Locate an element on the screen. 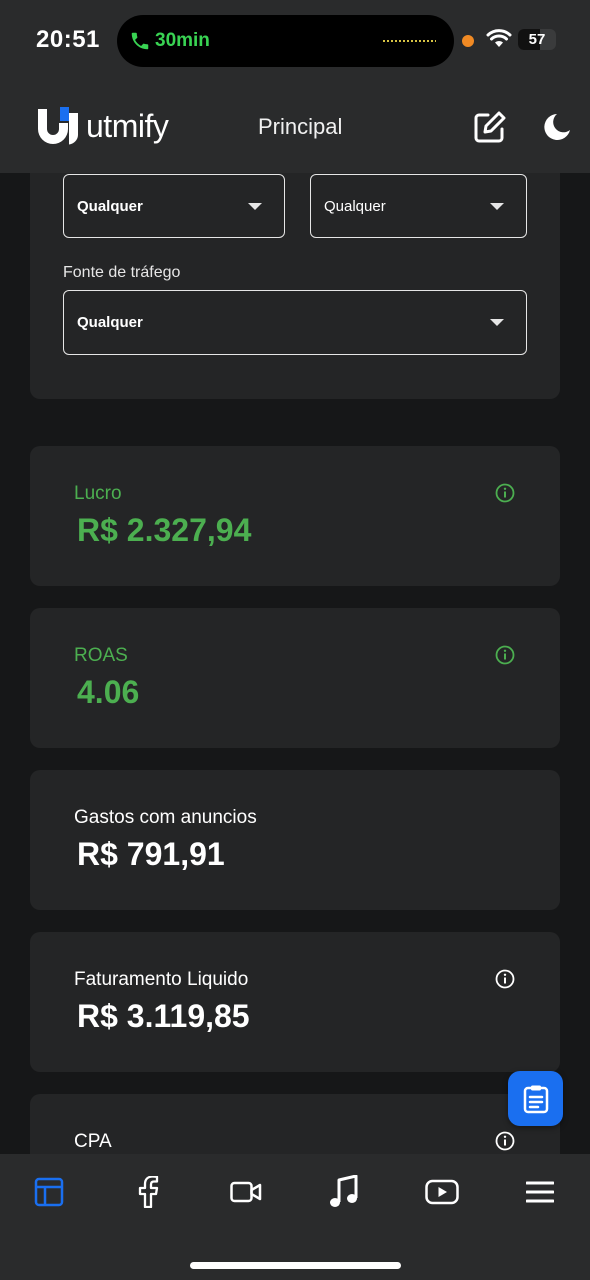 This screenshot has width=590, height=1280. metric-value: 4.06 is located at coordinates (108, 692).